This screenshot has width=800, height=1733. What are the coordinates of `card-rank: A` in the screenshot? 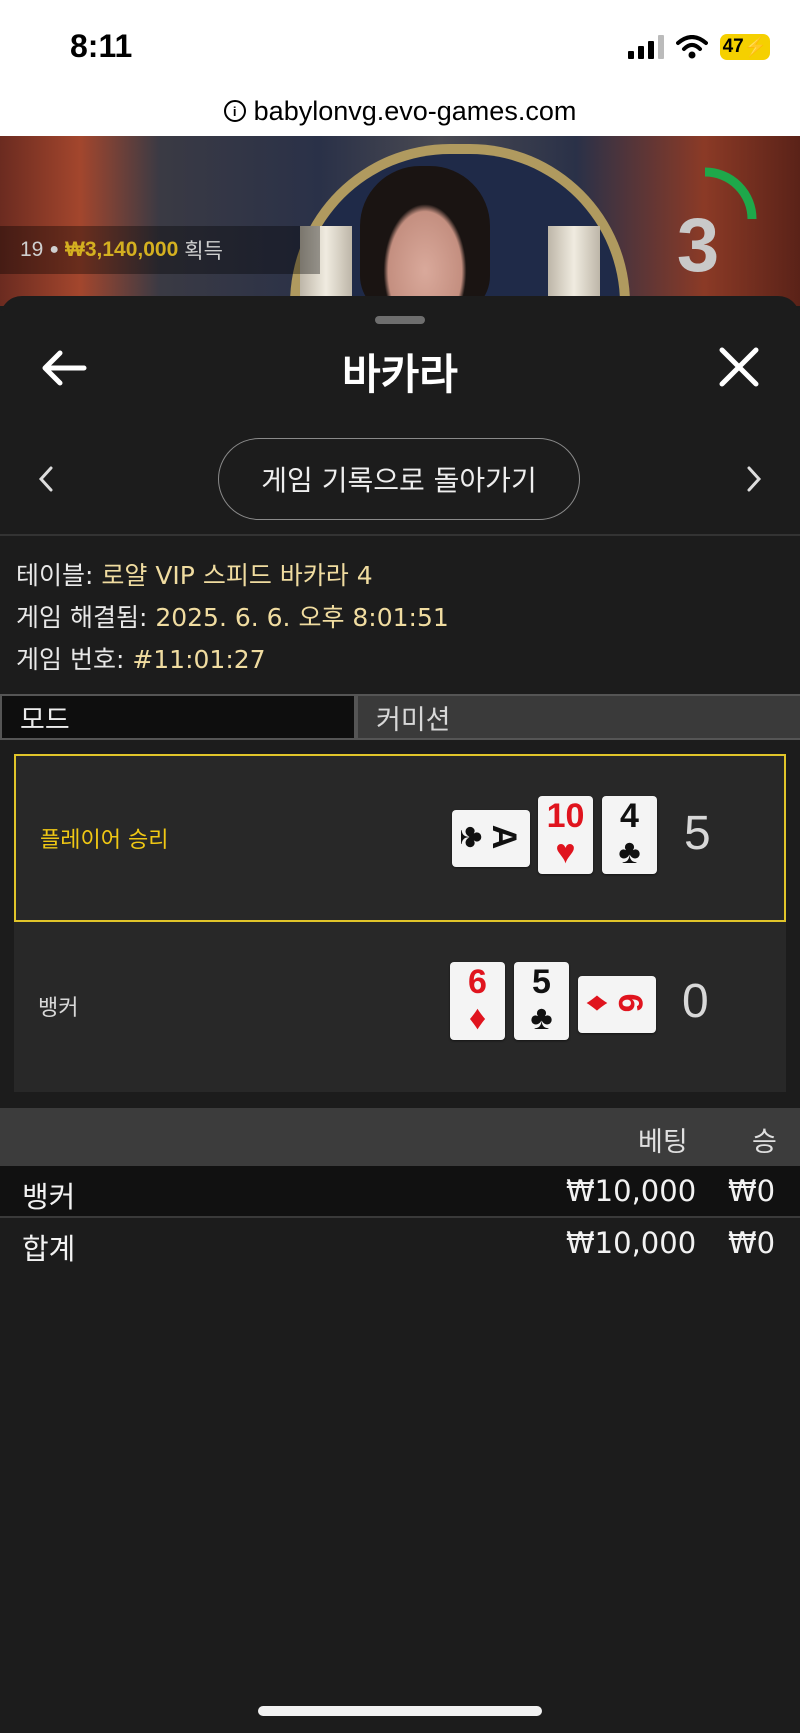 It's located at (504, 837).